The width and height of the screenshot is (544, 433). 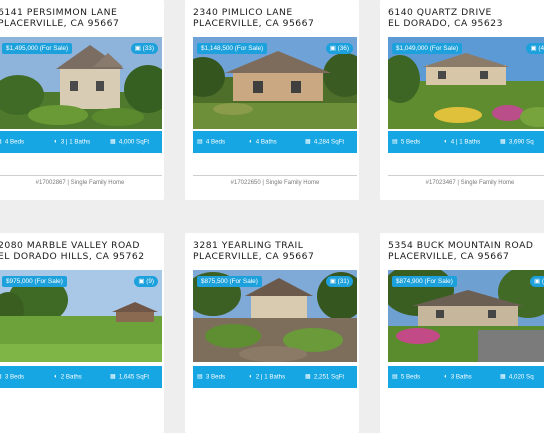 I want to click on address-line-1: 3281 YEARLING TRAIL, so click(x=248, y=245).